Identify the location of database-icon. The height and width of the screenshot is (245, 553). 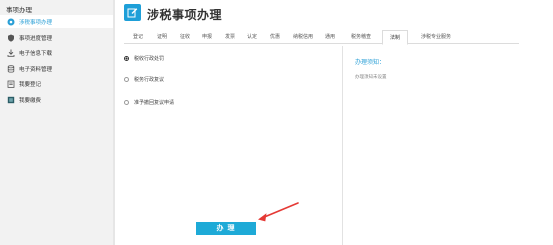
(11, 68).